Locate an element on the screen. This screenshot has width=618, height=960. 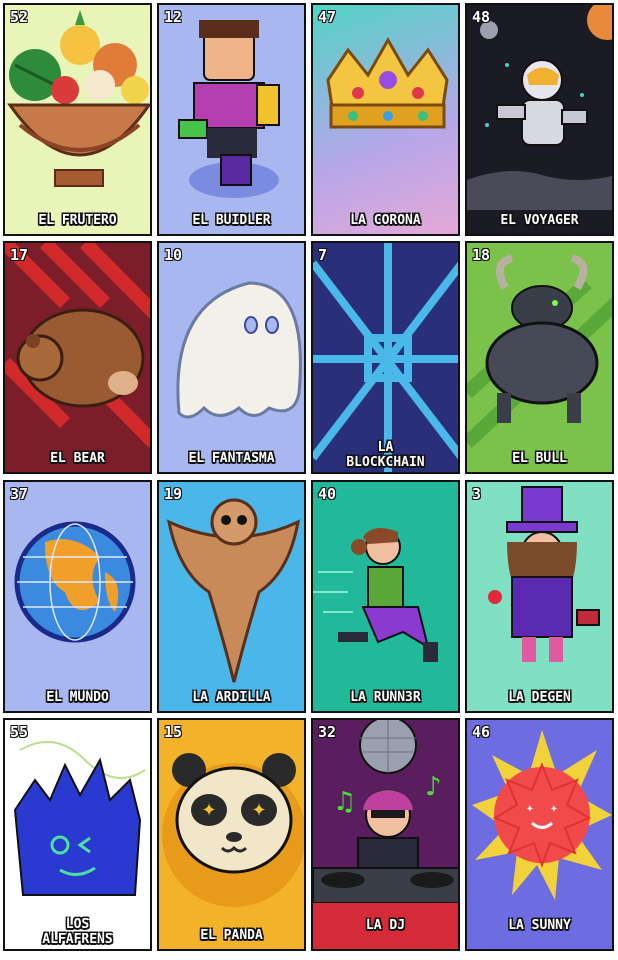
builder-character-art is located at coordinates (229, 109).